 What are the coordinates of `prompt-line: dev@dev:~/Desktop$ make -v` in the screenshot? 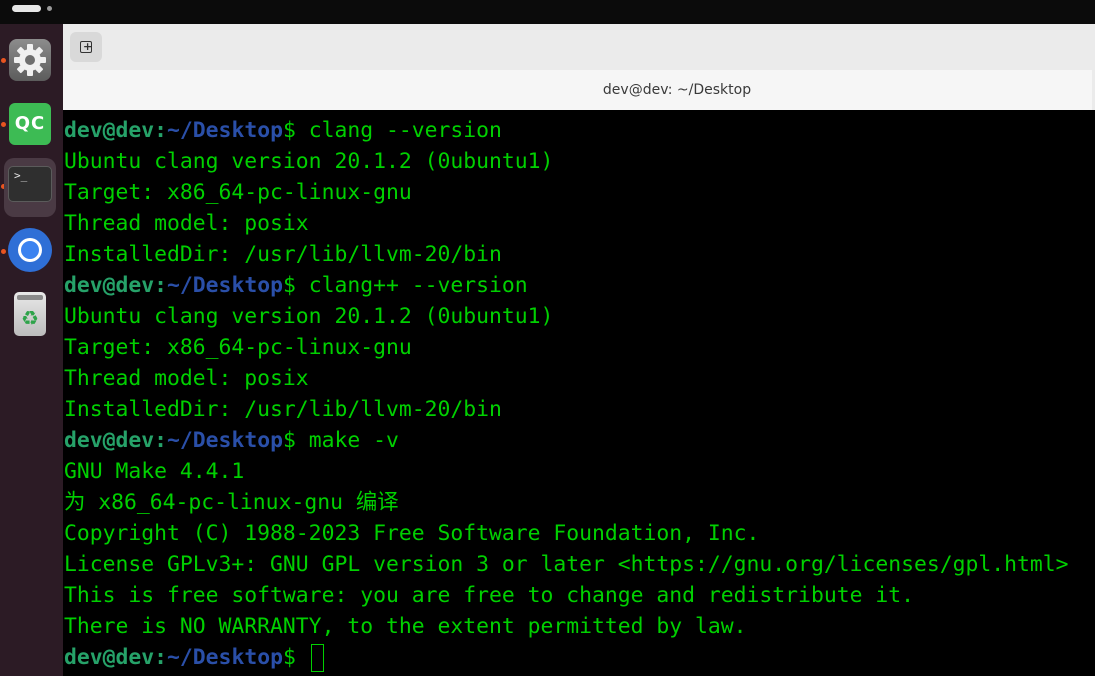 It's located at (231, 440).